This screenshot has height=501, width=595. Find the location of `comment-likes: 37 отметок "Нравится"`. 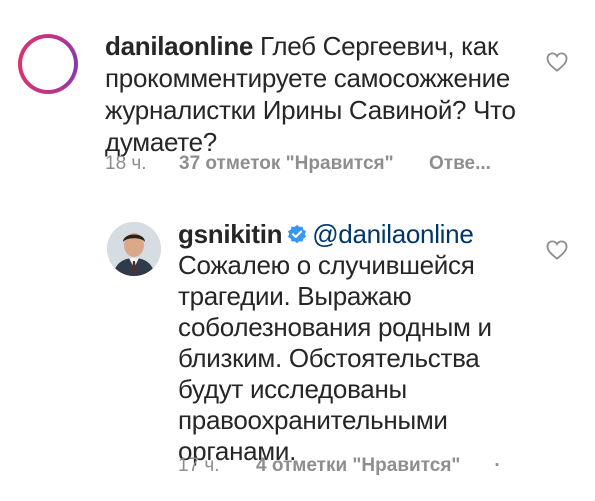

comment-likes: 37 отметок "Нравится" is located at coordinates (304, 164).